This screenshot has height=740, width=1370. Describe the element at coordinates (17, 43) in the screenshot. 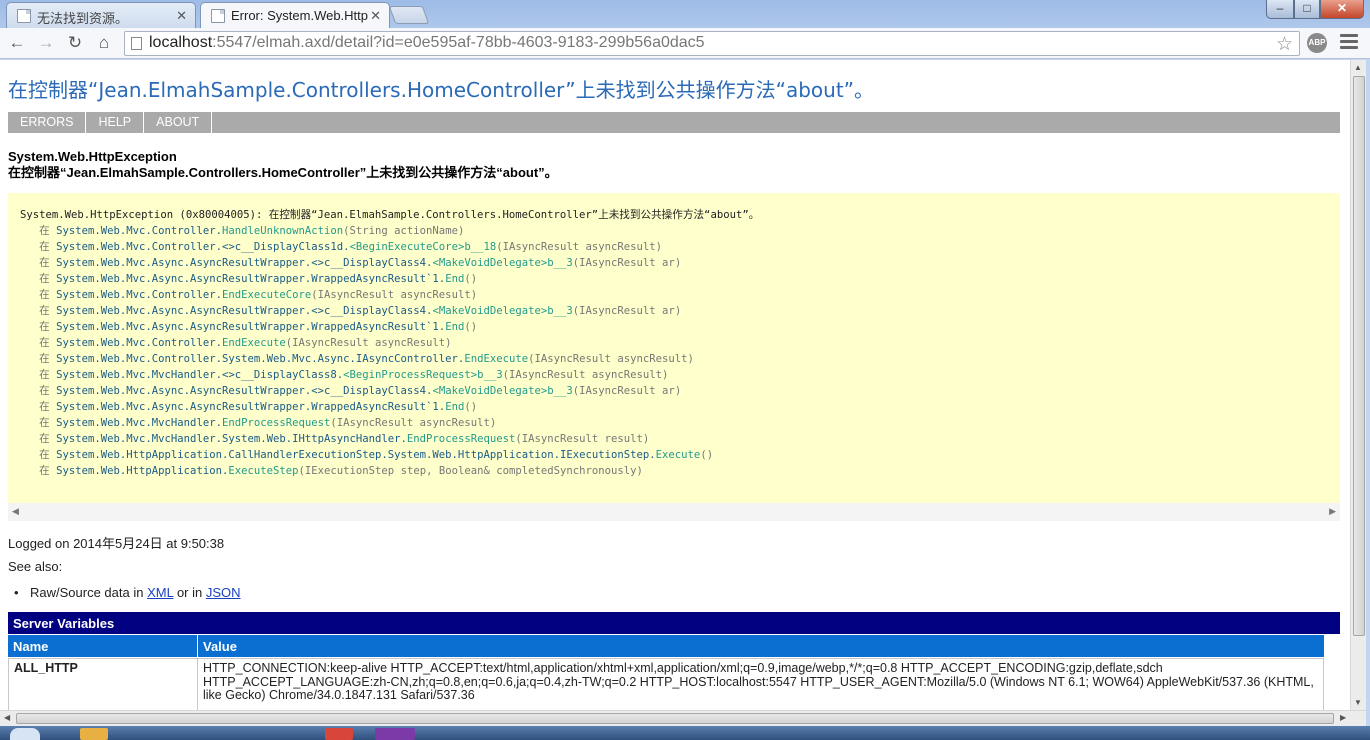

I see `back-icon: ←` at that location.